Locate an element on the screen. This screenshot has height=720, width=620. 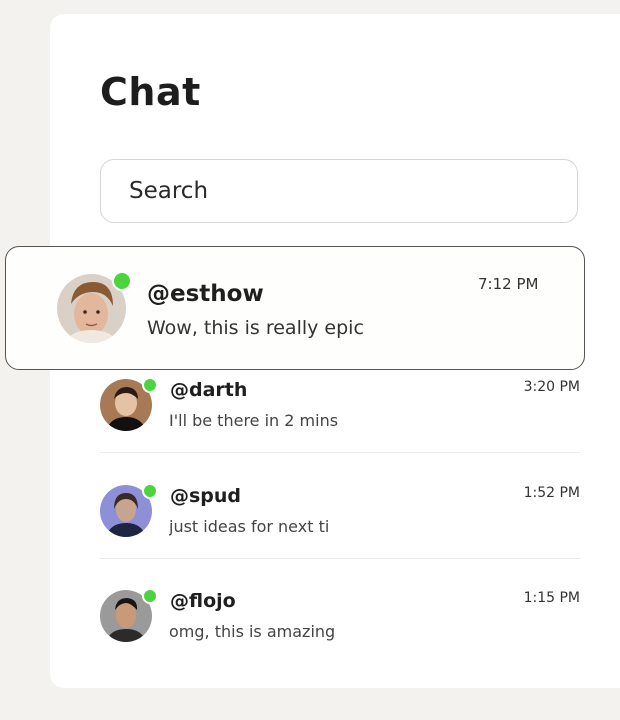
chat-message-preview: I'll be there in 2 mins is located at coordinates (254, 420).